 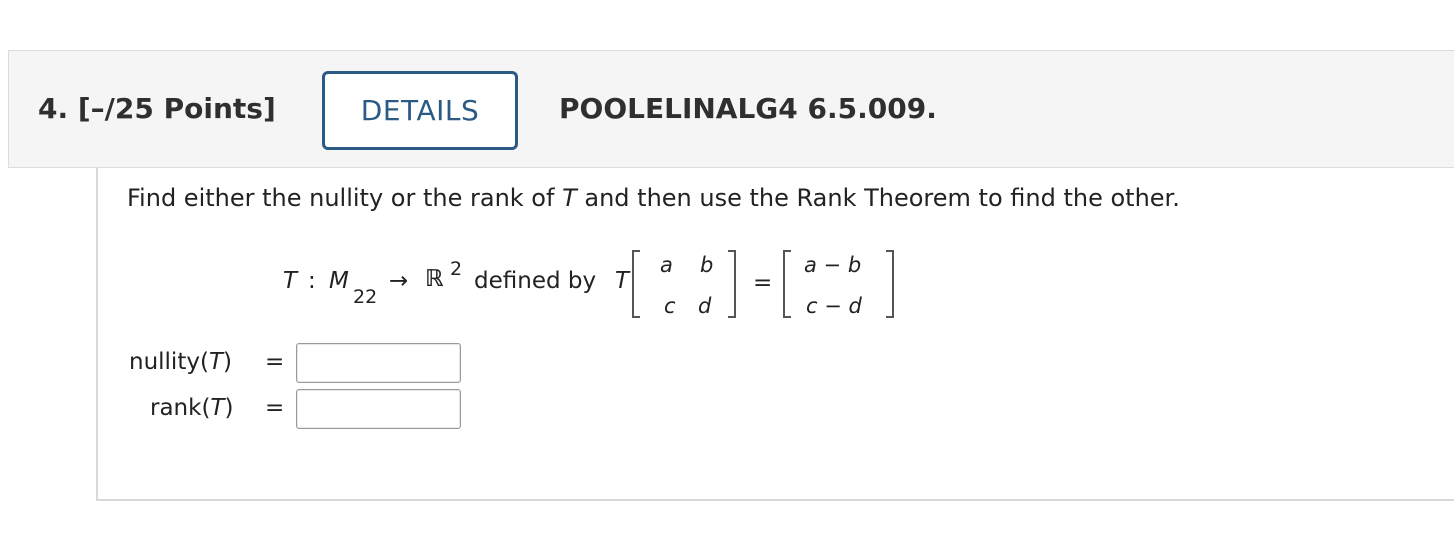 What do you see at coordinates (705, 306) in the screenshot?
I see `lhs-d: d` at bounding box center [705, 306].